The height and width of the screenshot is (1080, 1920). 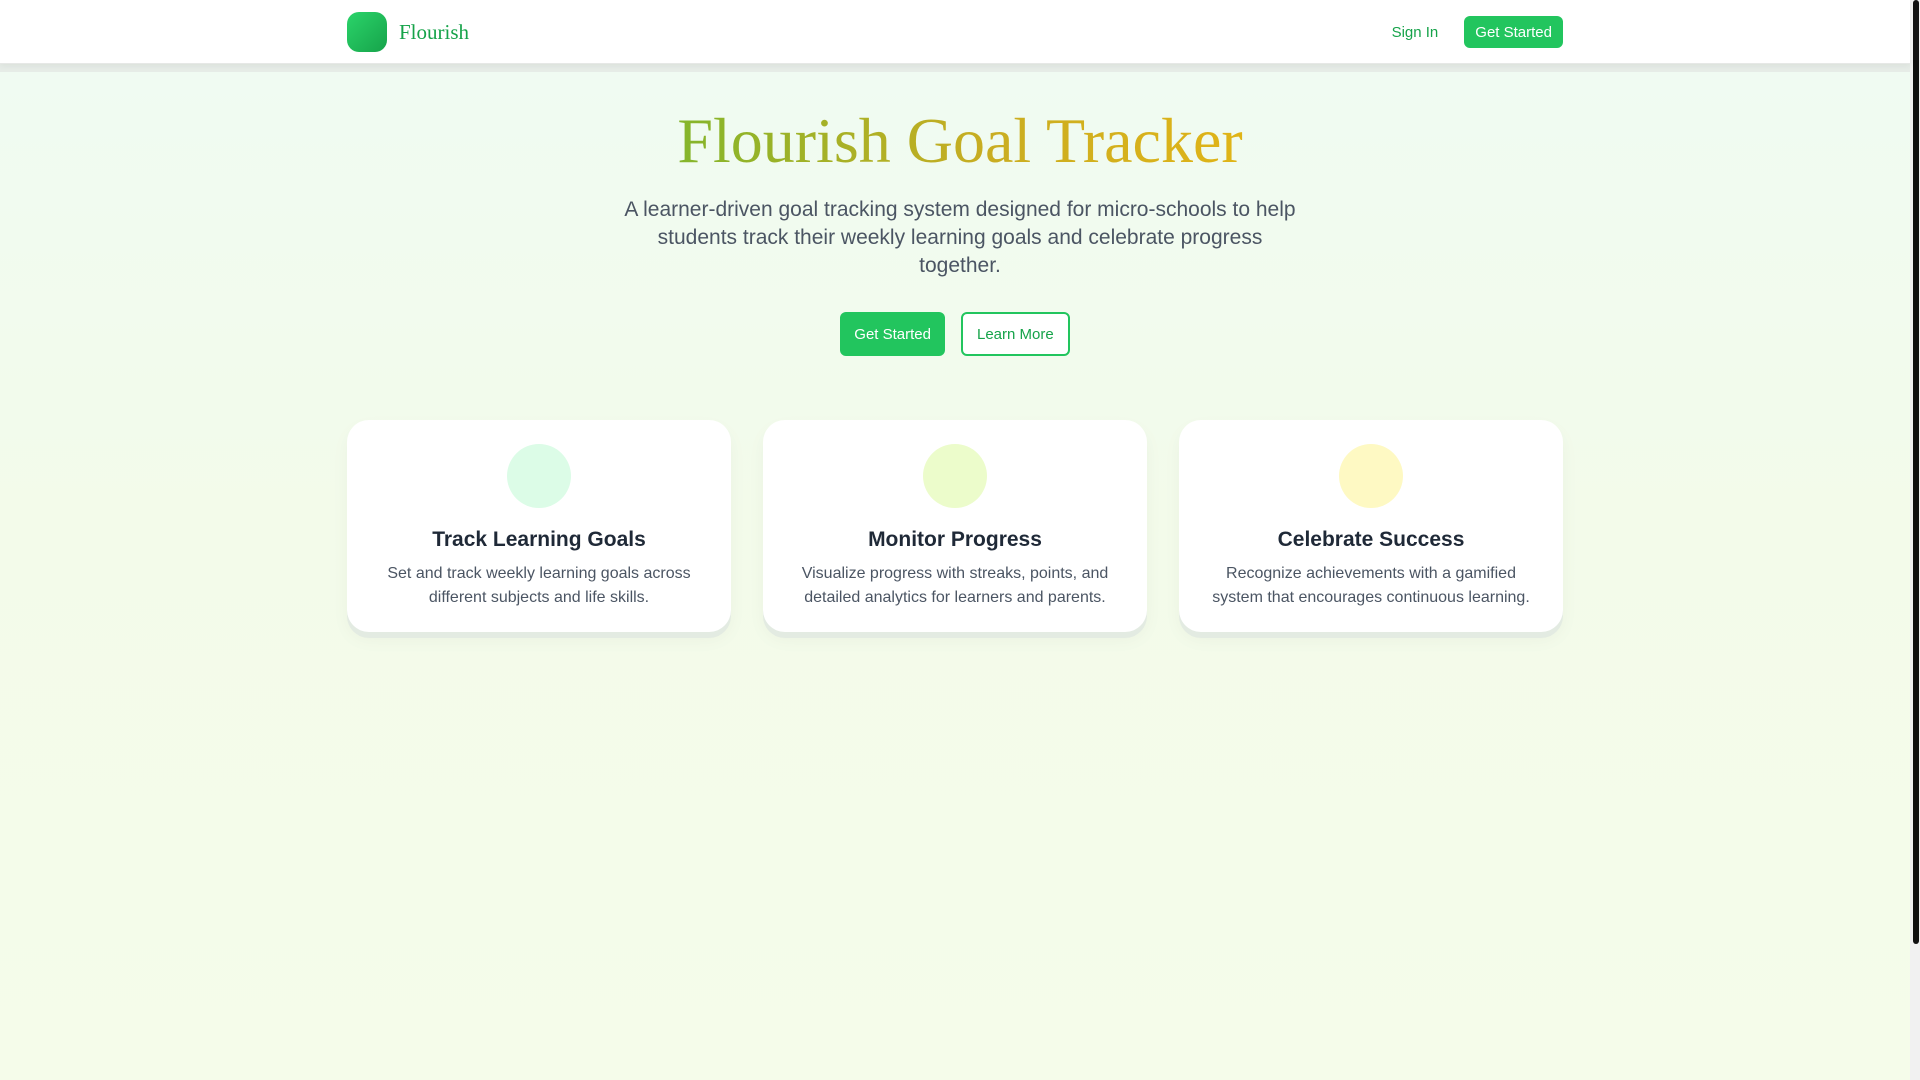 What do you see at coordinates (1513, 32) in the screenshot?
I see `nav-get-started-button: Get Started` at bounding box center [1513, 32].